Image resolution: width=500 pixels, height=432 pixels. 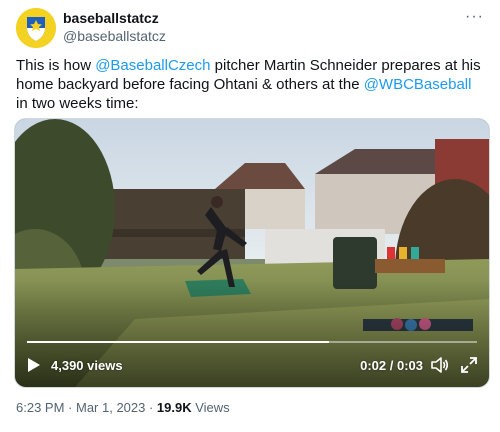 I want to click on tweet-time: 6:23 PM, so click(x=40, y=407).